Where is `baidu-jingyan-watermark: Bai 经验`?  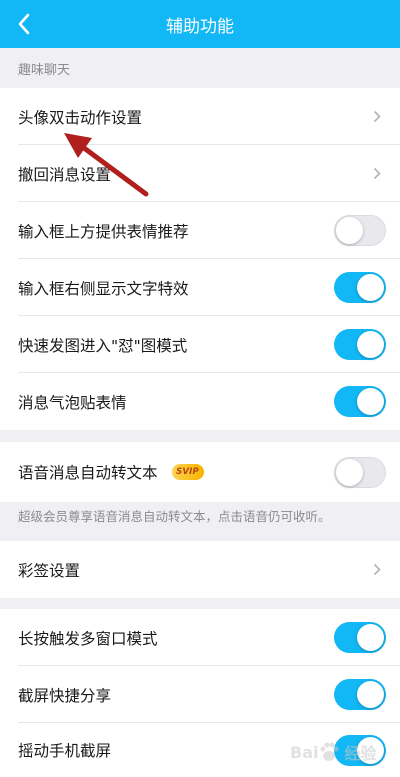 baidu-jingyan-watermark: Bai 经验 is located at coordinates (341, 752).